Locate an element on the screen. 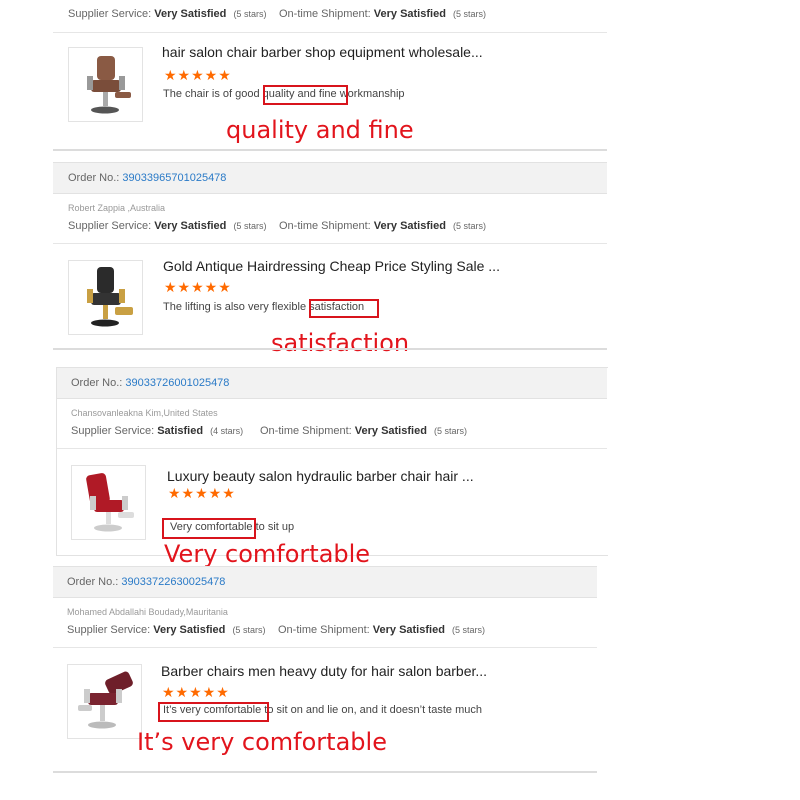 The height and width of the screenshot is (800, 800). callout-text: quality and fine is located at coordinates (320, 130).